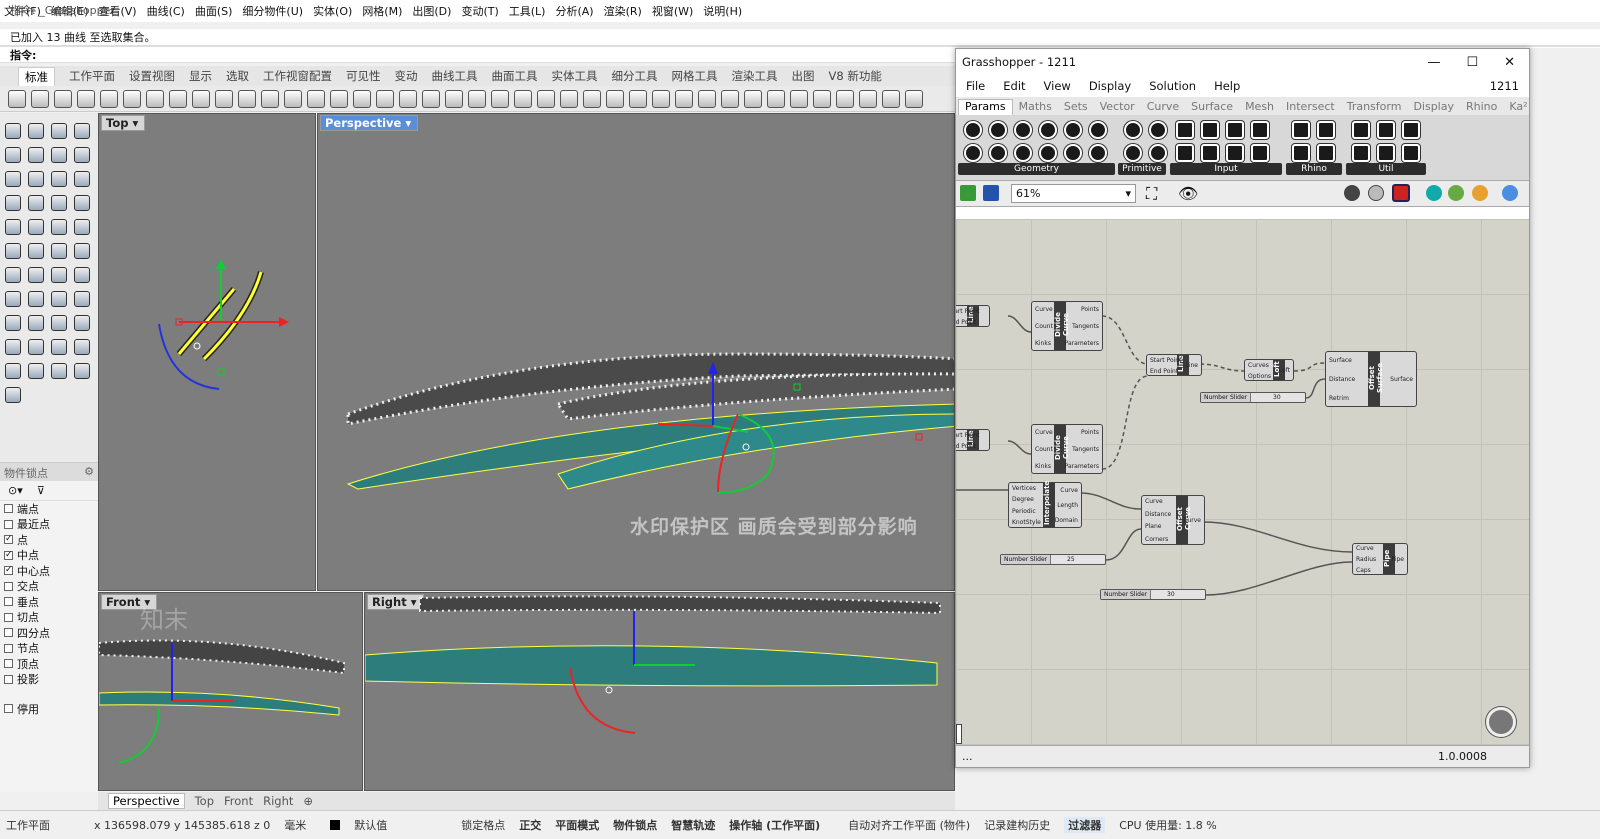  I want to click on viewport-top: Top ▾, so click(207, 352).